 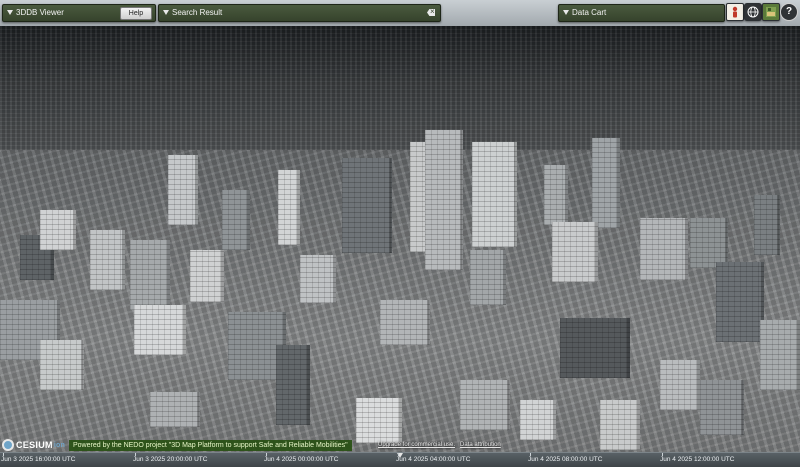 What do you see at coordinates (589, 12) in the screenshot?
I see `data-cart-title: Data Cart` at bounding box center [589, 12].